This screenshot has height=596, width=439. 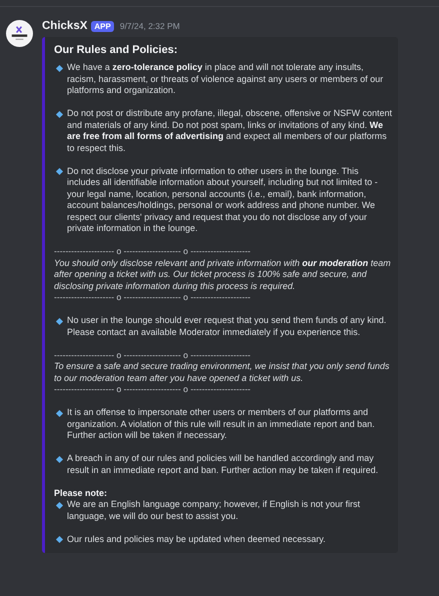 What do you see at coordinates (223, 200) in the screenshot?
I see `rule-text: Do not disclose your private information to other users in the lounge. This includes all identifiable information about yourself, including but not limited to - your legal name, location, personal accounts (i.e., email), bank information, account balances/holdings, personal or work address and phone number. We respect our clients' privacy and request that you do not disclose any of your private information in the lounge.` at bounding box center [223, 200].